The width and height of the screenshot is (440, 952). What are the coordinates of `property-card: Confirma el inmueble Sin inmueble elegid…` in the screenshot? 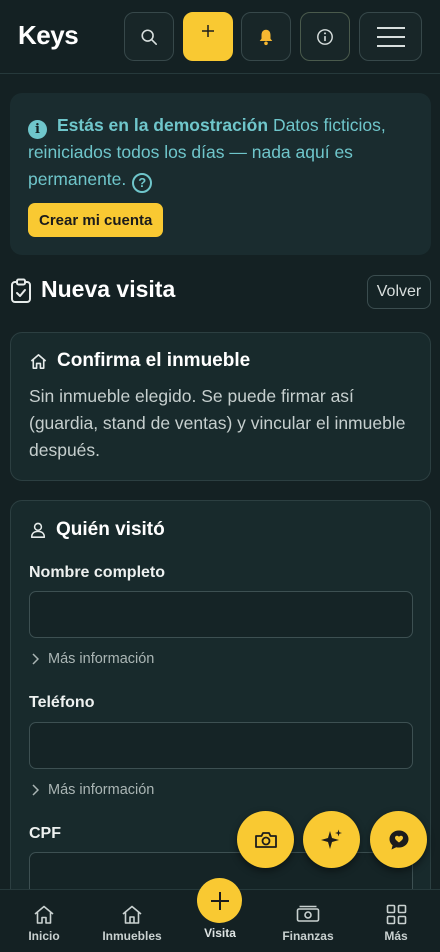 It's located at (220, 406).